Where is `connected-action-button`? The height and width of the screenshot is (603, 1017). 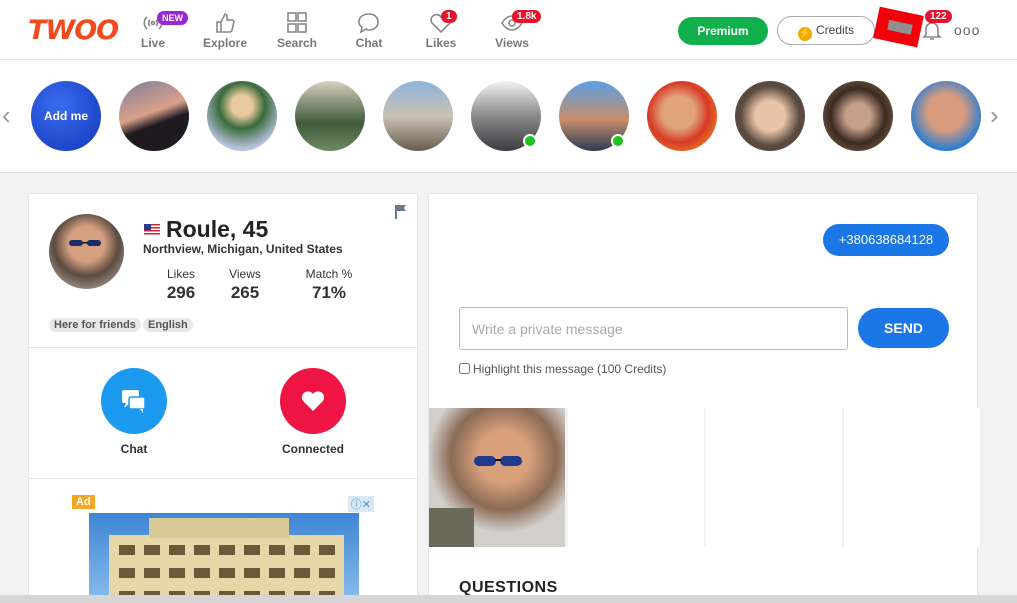
connected-action-button is located at coordinates (313, 401).